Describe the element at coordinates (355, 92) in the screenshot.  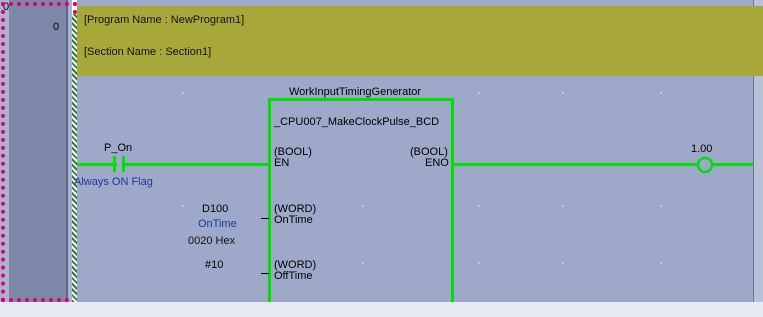
I see `fb-instance-name: WorkInputTimingGenerator` at that location.